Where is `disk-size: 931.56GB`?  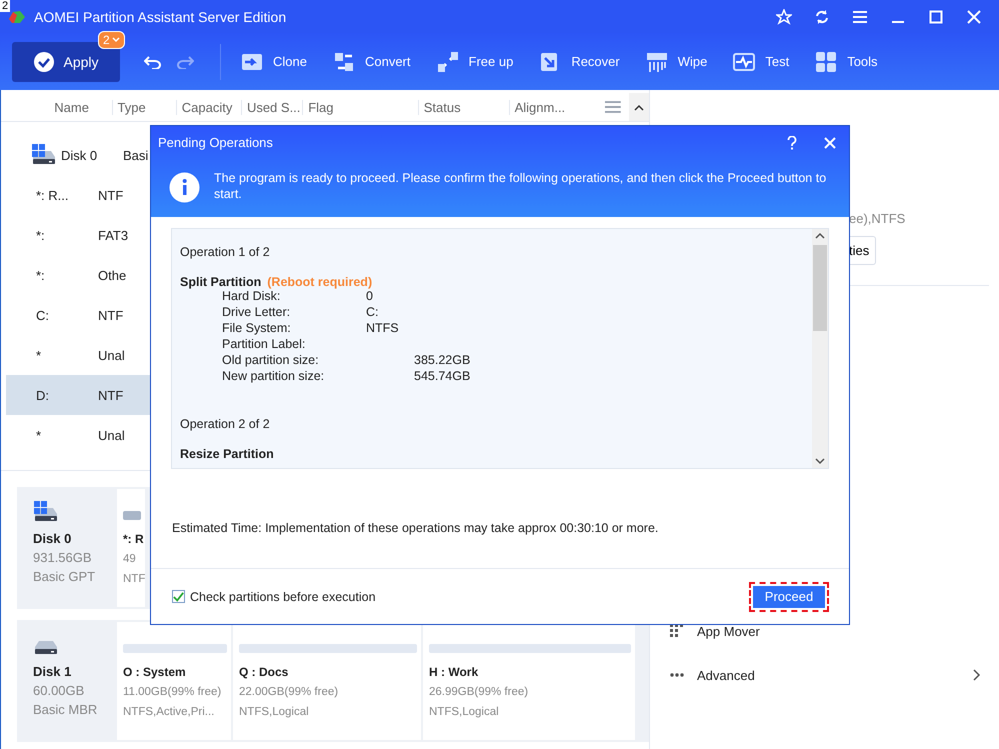
disk-size: 931.56GB is located at coordinates (63, 557).